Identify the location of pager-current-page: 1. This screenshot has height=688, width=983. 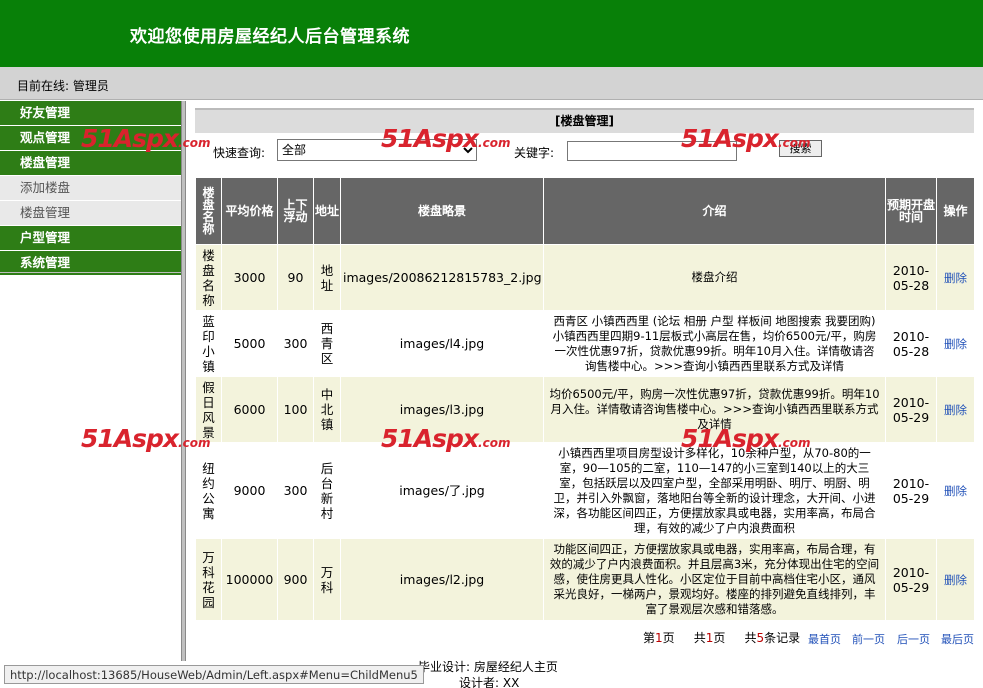
(659, 638).